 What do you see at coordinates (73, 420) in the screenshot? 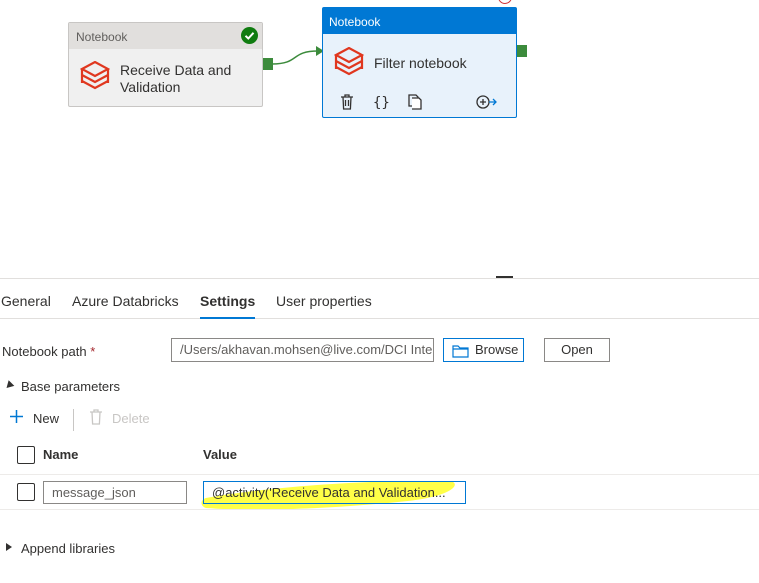
I see `toolbar-divider` at bounding box center [73, 420].